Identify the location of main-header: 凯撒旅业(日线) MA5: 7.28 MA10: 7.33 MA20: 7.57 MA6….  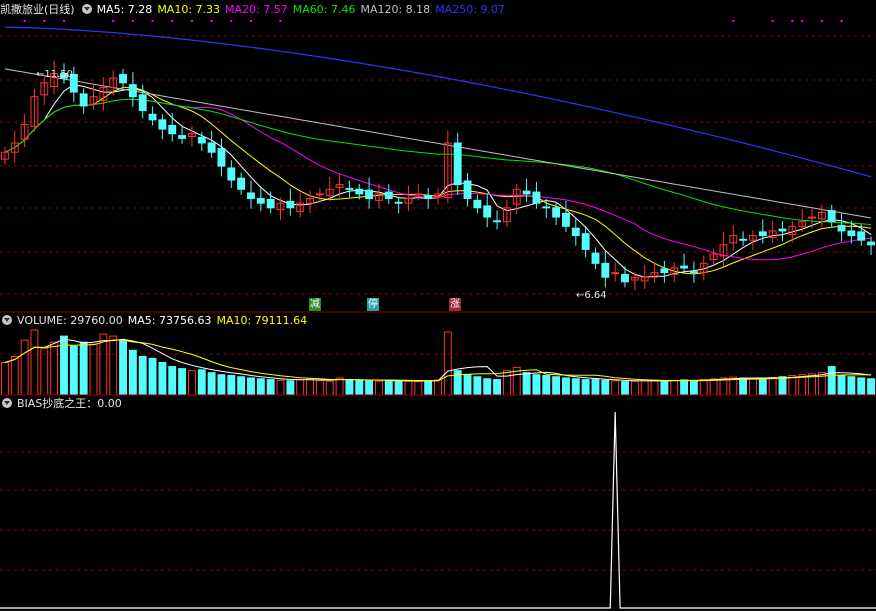
(255, 10).